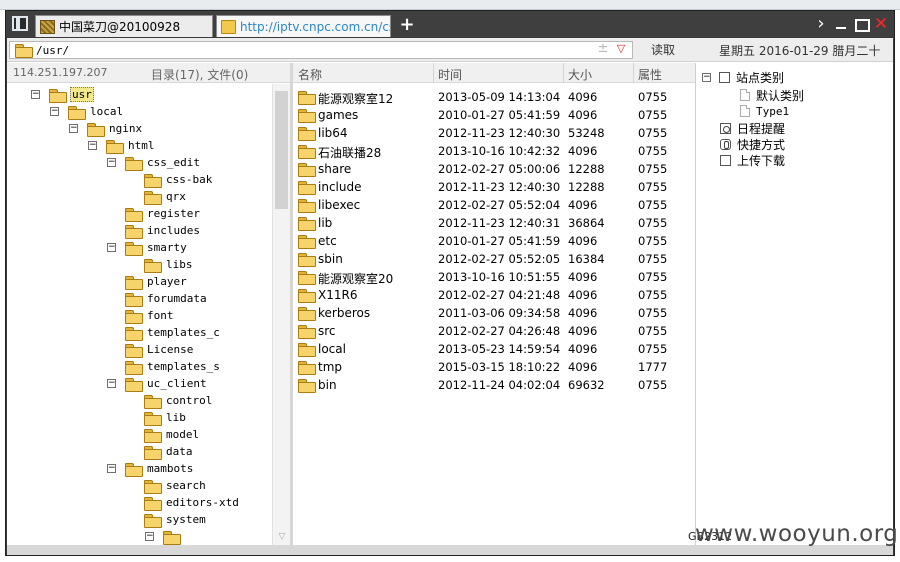 The image size is (900, 562). Describe the element at coordinates (494, 223) in the screenshot. I see `file-row: lib 2012-11-23 12:40:31 36864 0755` at that location.